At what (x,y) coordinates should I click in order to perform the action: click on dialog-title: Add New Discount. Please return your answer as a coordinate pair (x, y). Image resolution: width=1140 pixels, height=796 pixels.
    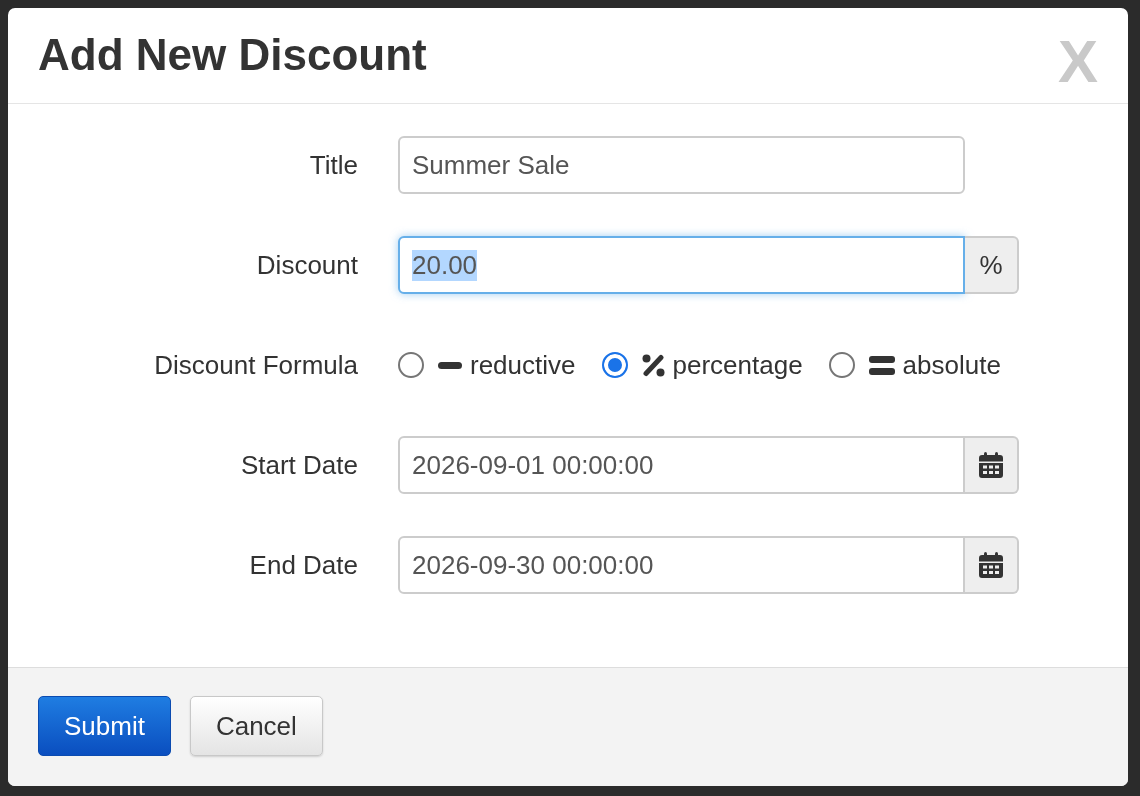
    Looking at the image, I should click on (232, 55).